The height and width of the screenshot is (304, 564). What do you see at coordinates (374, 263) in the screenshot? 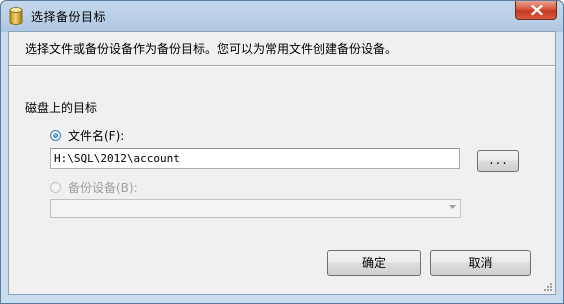
I see `ok-button: 确定` at bounding box center [374, 263].